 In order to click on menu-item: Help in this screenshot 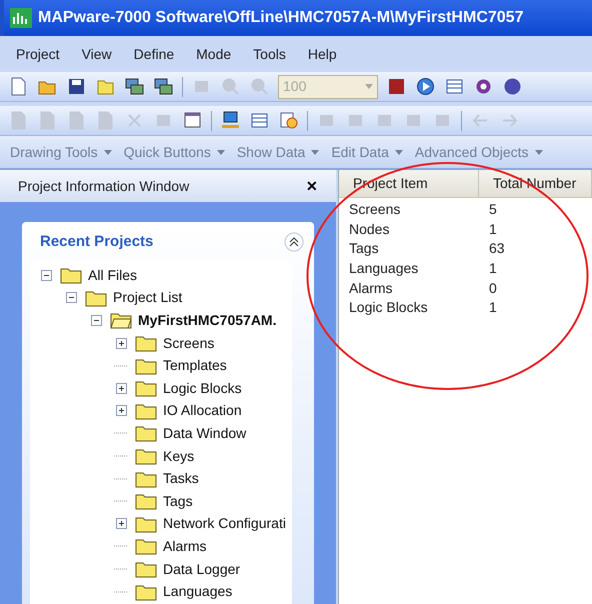, I will do `click(322, 54)`.